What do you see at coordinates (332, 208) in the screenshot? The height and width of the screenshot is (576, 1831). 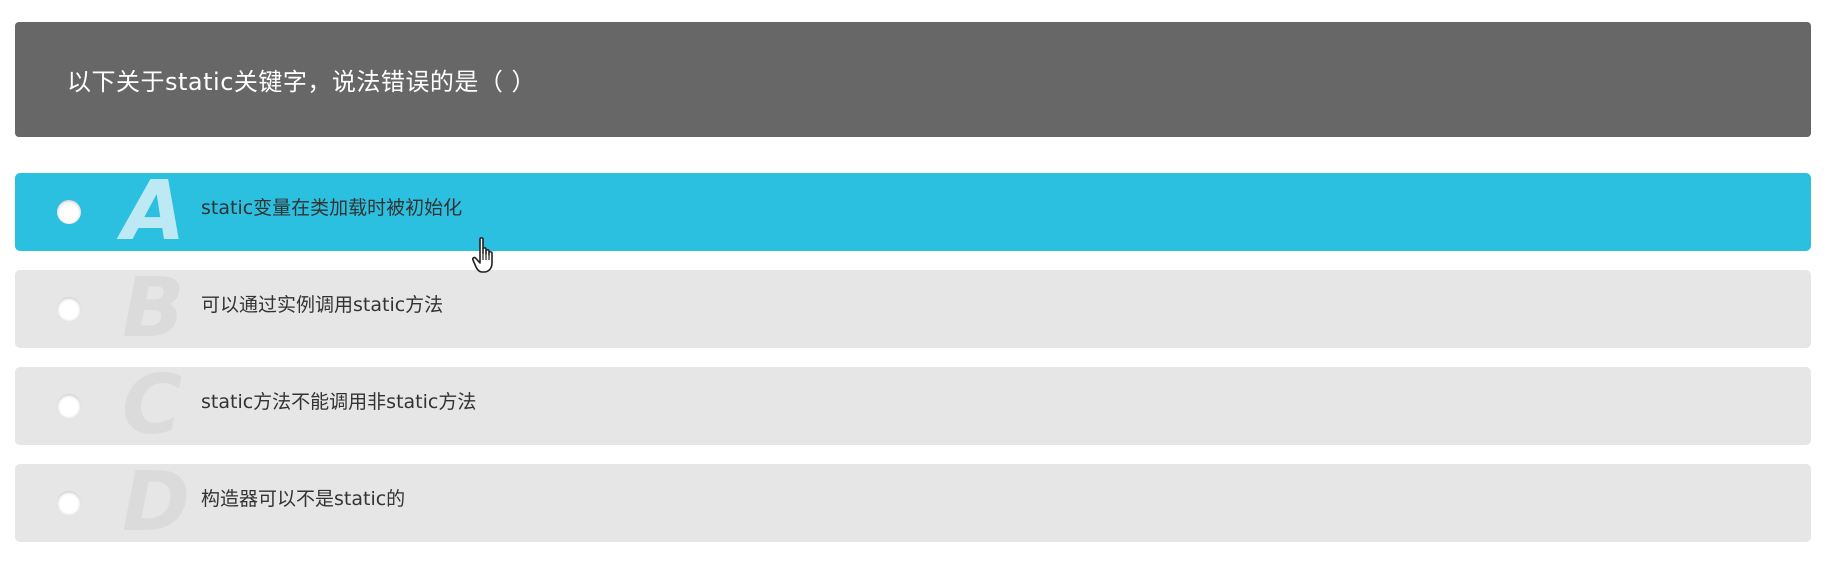 I see `option-text-a: static变量在类加载时被初始化` at bounding box center [332, 208].